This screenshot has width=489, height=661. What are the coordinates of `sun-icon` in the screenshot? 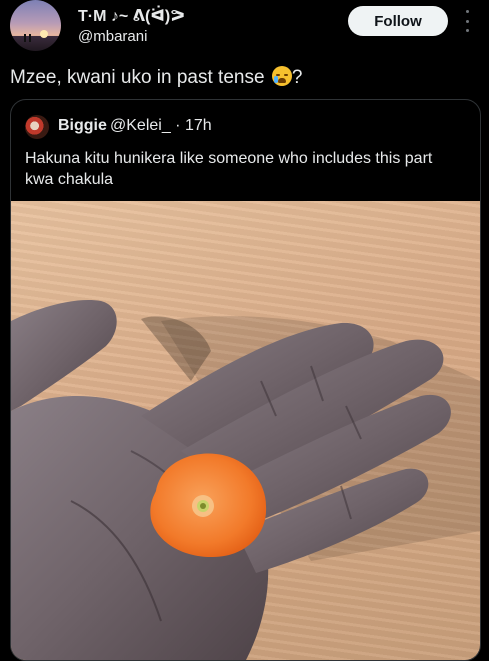 It's located at (44, 34).